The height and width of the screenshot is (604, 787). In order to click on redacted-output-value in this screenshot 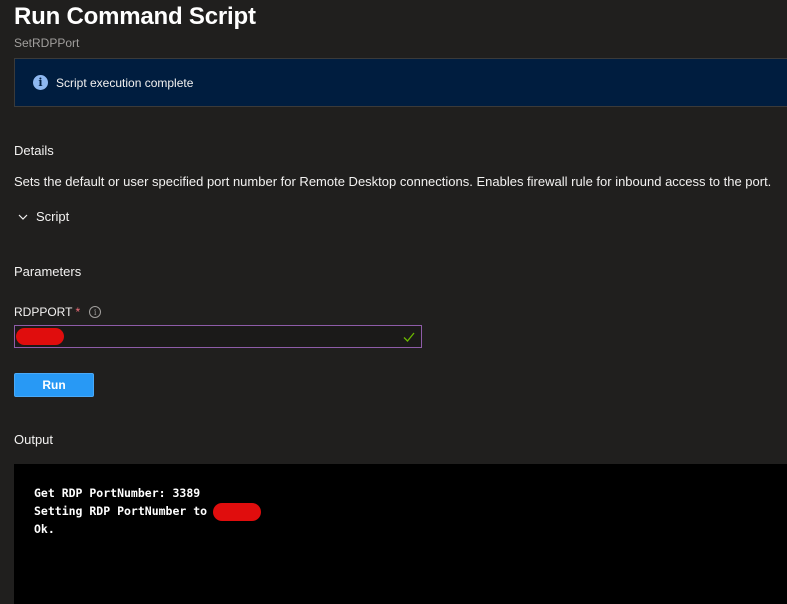, I will do `click(237, 512)`.